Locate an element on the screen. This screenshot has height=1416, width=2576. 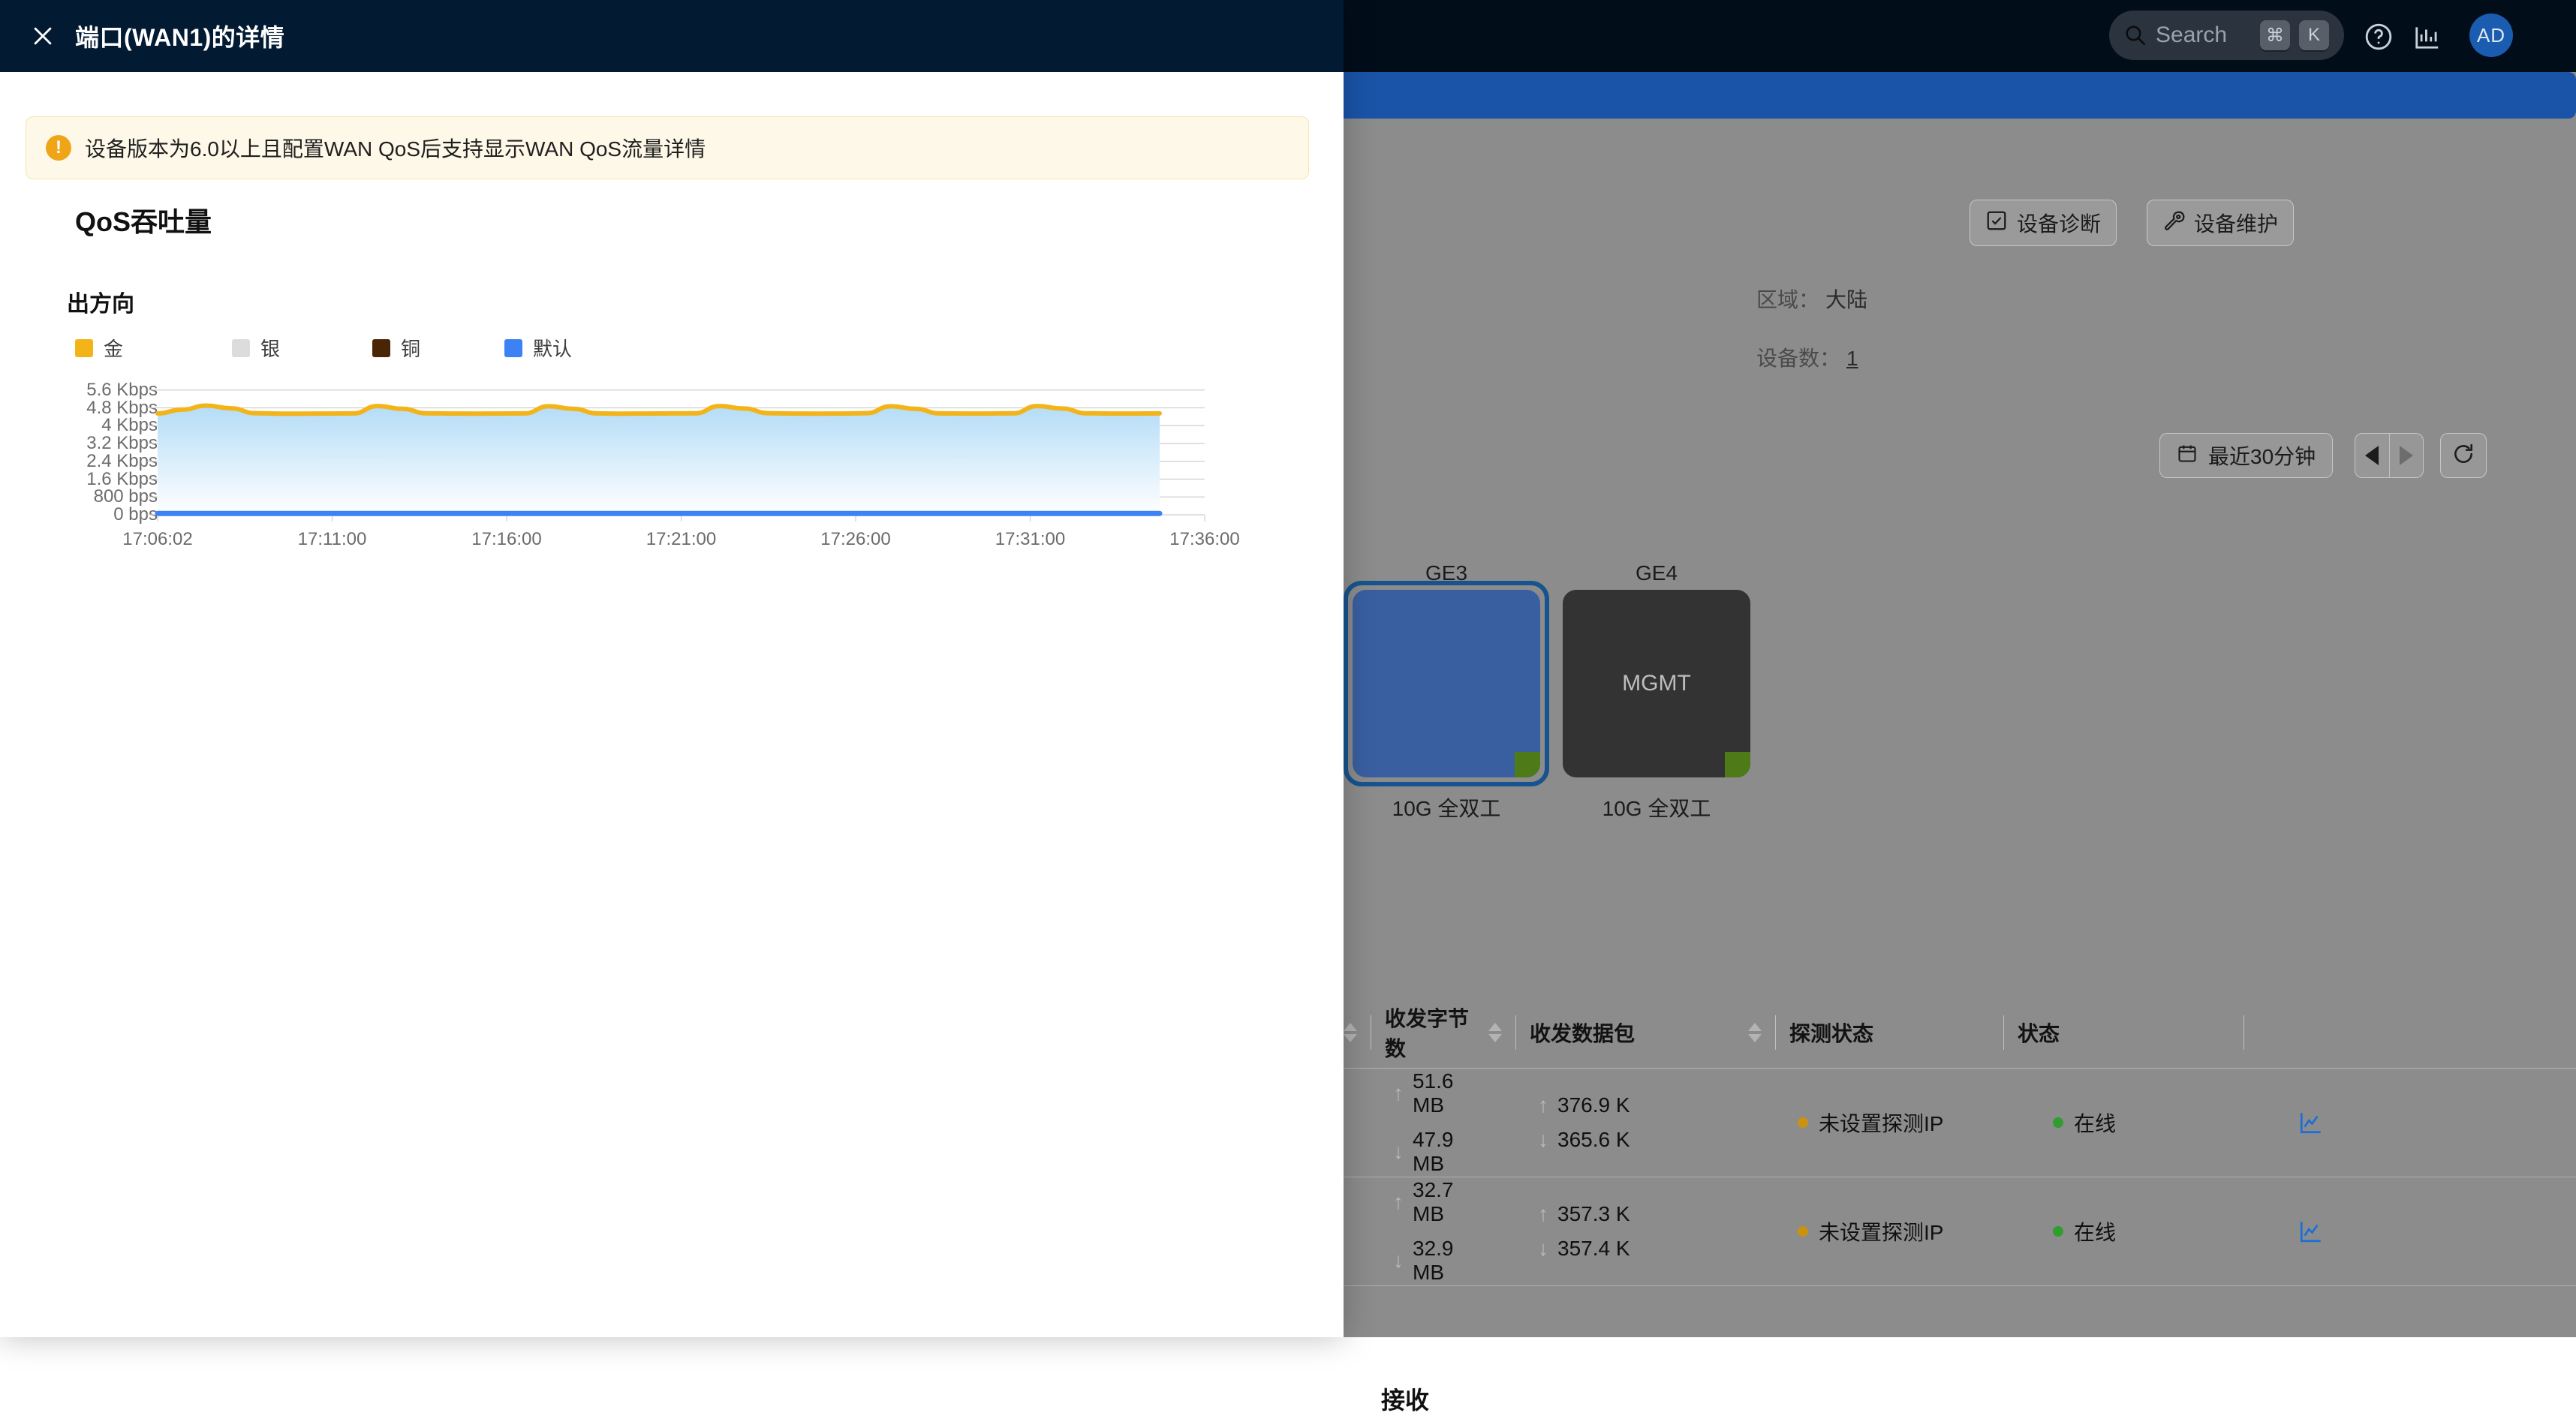
row0-probe-cell: 未设置探测IP is located at coordinates (1876, 1123).